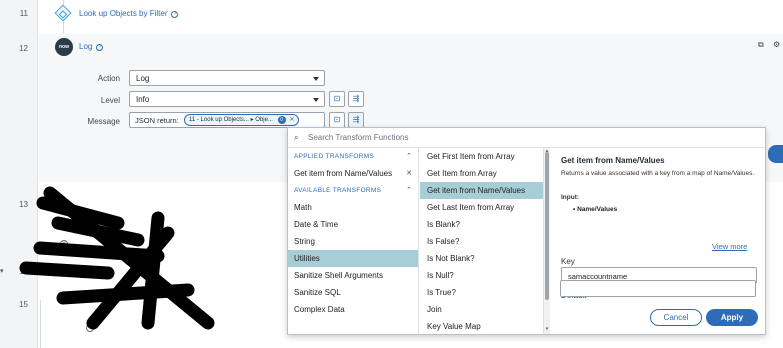  I want to click on category-item-string: String, so click(353, 241).